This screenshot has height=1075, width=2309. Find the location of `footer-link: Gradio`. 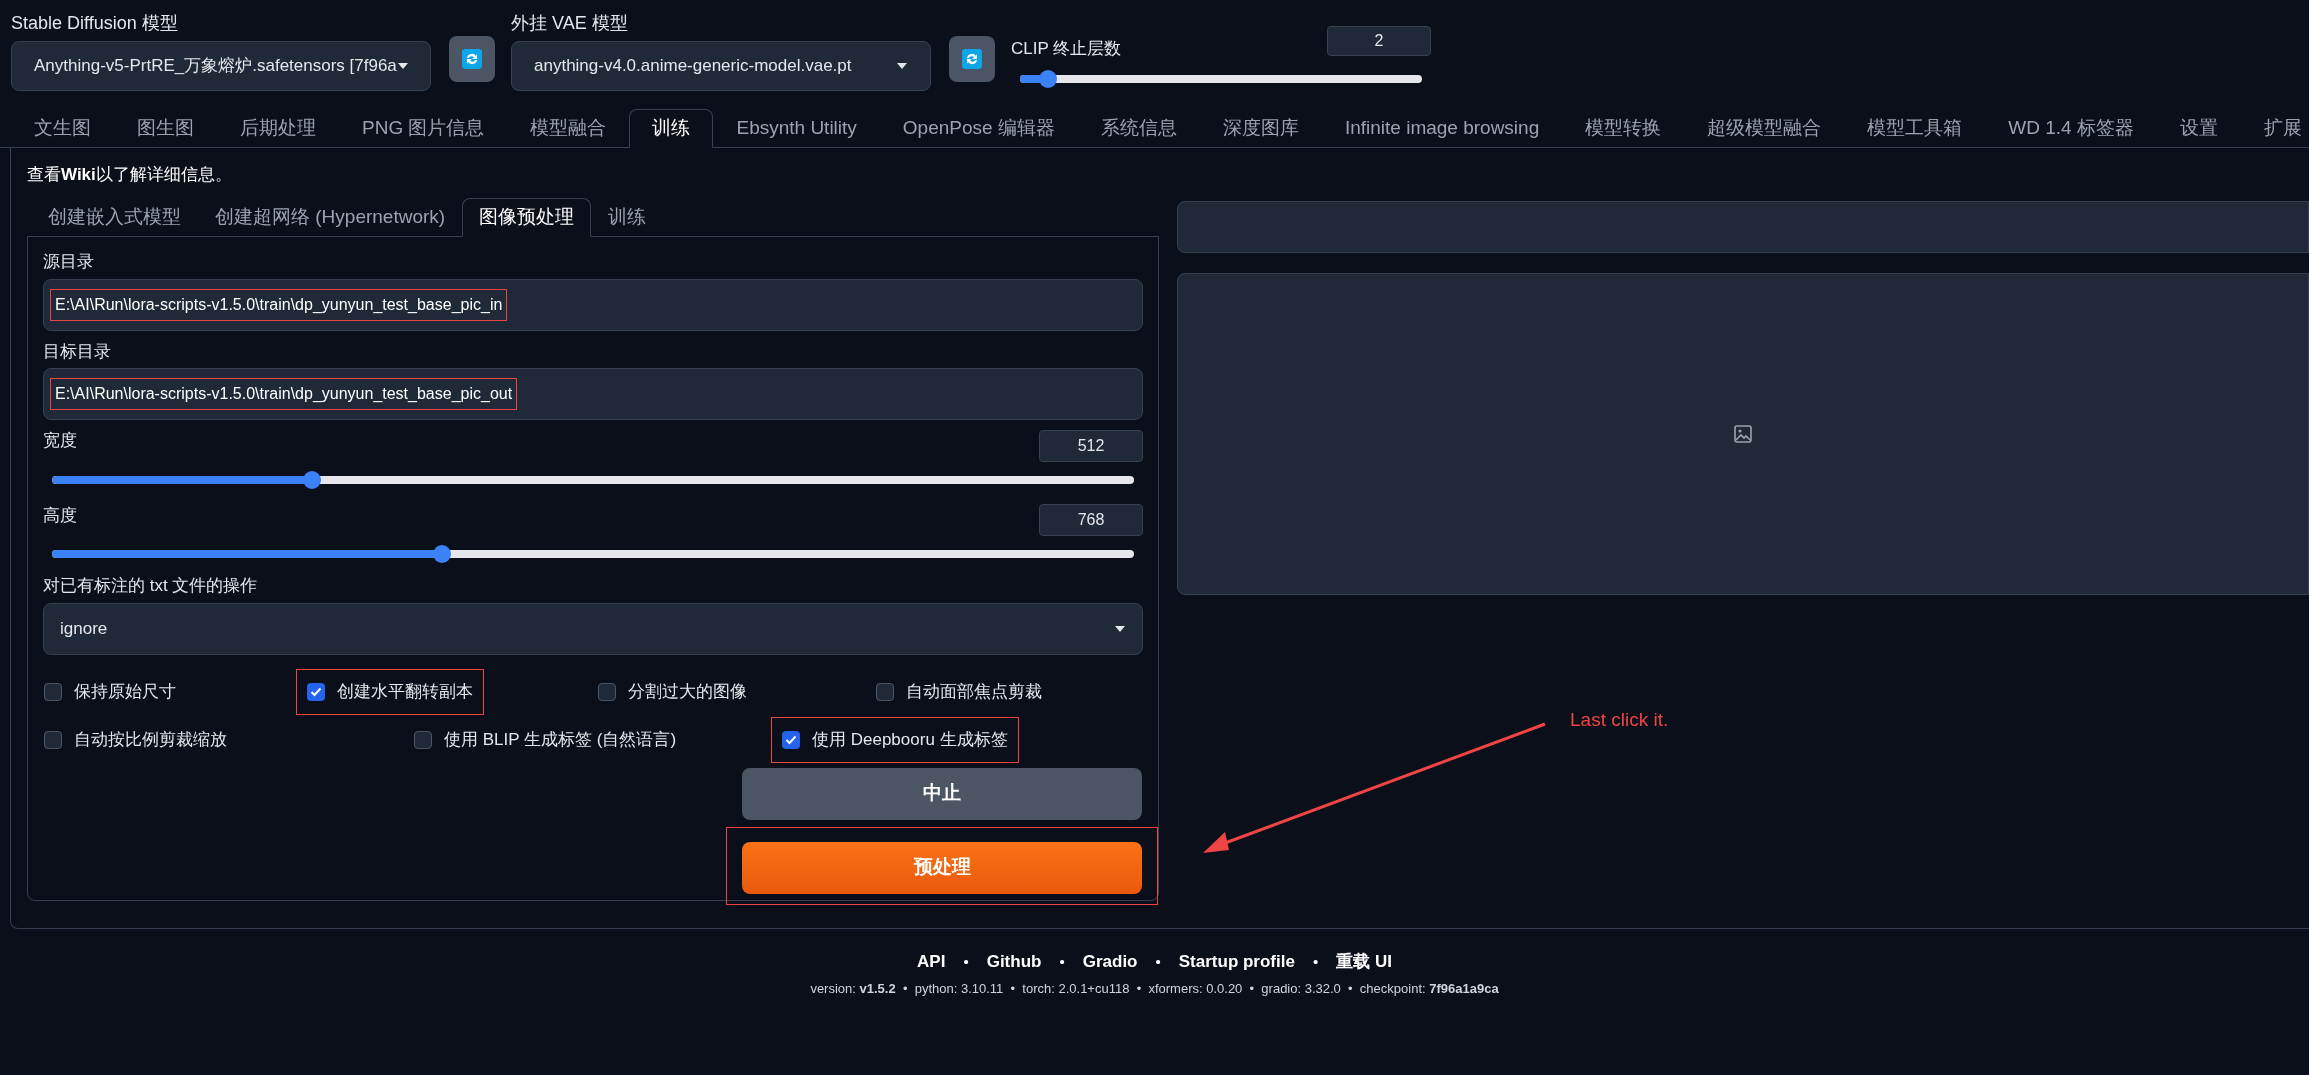

footer-link: Gradio is located at coordinates (1110, 962).